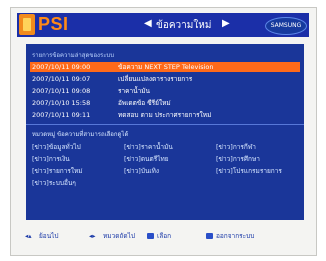  What do you see at coordinates (235, 236) in the screenshot?
I see `exit-label: ออกจากระบบ` at bounding box center [235, 236].